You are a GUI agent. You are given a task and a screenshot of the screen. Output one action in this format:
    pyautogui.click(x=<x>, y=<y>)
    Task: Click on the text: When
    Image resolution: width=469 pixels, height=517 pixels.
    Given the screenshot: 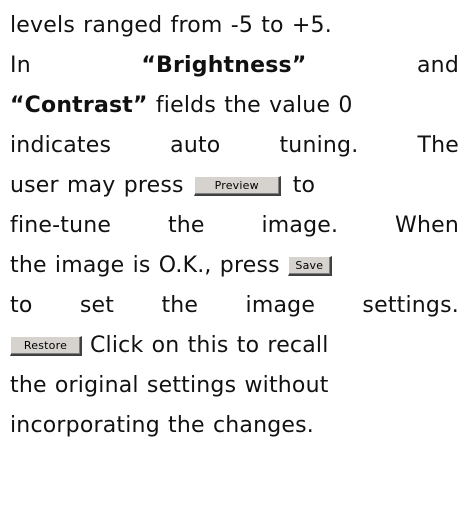 What is the action you would take?
    pyautogui.click(x=427, y=225)
    